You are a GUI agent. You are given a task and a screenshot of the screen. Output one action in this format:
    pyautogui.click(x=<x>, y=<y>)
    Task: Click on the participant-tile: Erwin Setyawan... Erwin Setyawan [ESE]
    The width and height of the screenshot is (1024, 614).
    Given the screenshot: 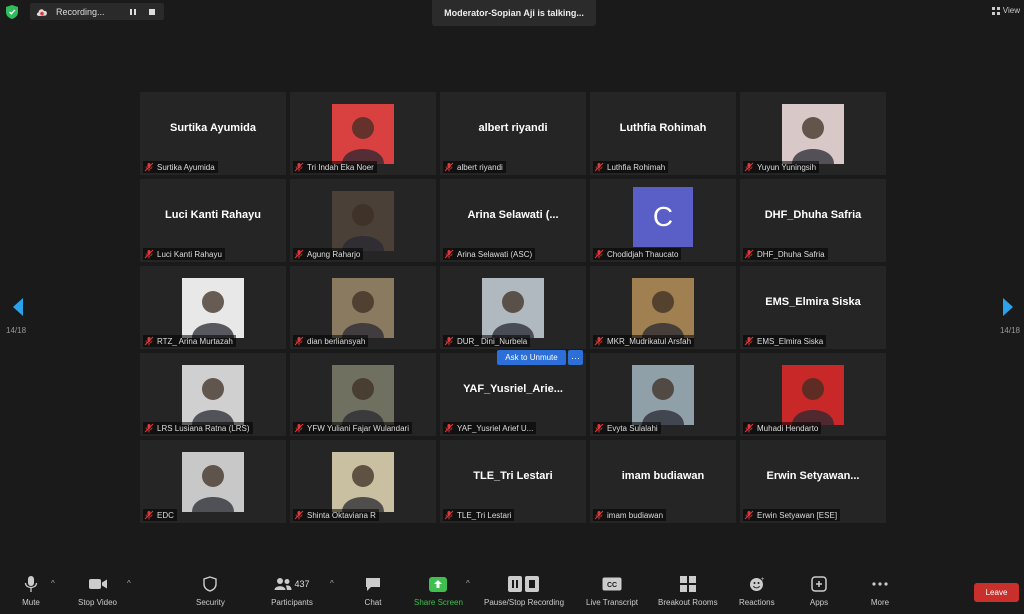 What is the action you would take?
    pyautogui.click(x=813, y=481)
    